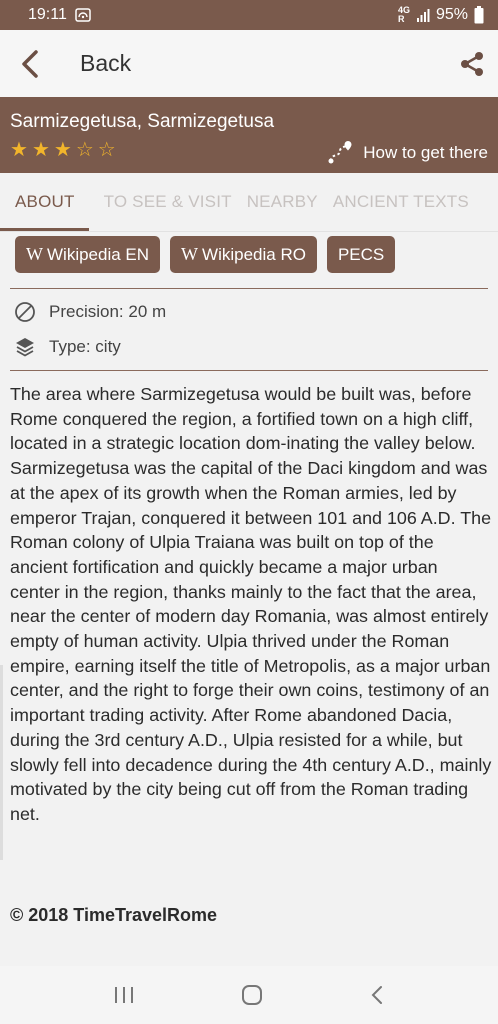 The width and height of the screenshot is (498, 1024). Describe the element at coordinates (451, 14) in the screenshot. I see `battery-level: 95%` at that location.